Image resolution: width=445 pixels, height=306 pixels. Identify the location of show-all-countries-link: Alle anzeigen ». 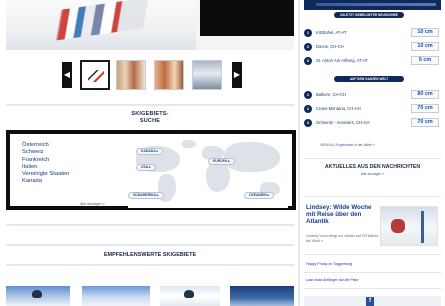
(92, 204).